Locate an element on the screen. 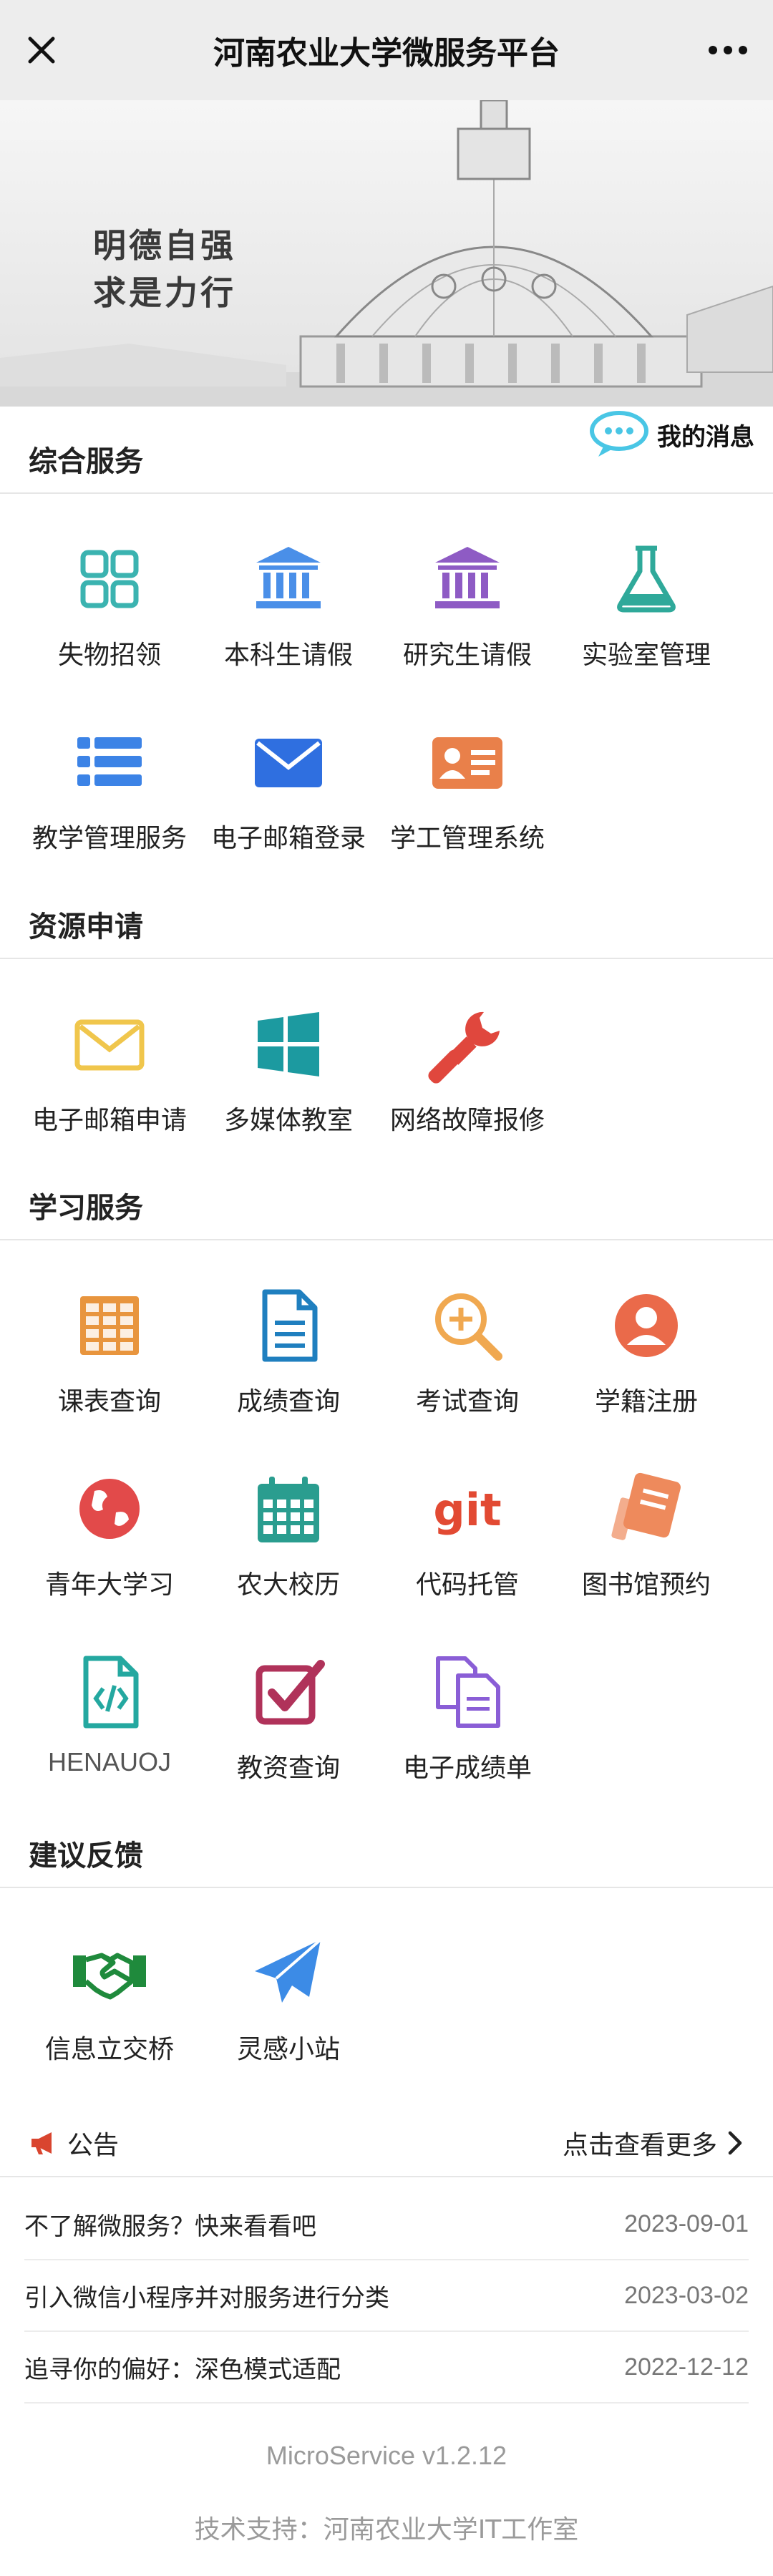 The height and width of the screenshot is (2576, 773). zoom-in-icon is located at coordinates (467, 1325).